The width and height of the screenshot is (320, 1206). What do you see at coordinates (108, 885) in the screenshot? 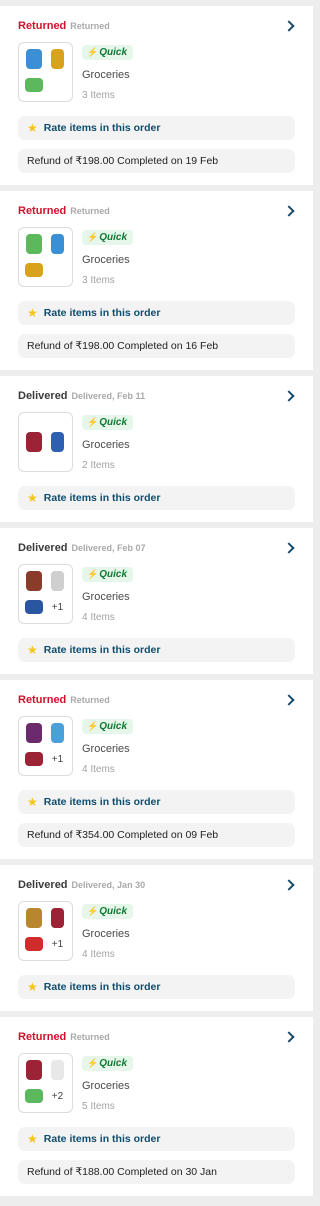
I see `order-sub-status: Delivered, Jan 30` at bounding box center [108, 885].